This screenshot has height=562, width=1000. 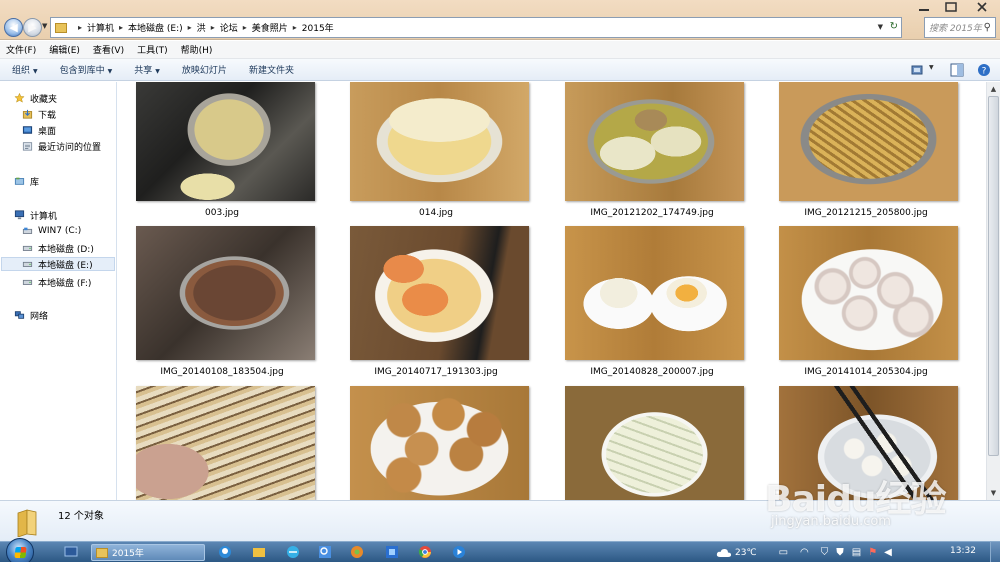 What do you see at coordinates (840, 552) in the screenshot?
I see `security-icon: ⛊` at bounding box center [840, 552].